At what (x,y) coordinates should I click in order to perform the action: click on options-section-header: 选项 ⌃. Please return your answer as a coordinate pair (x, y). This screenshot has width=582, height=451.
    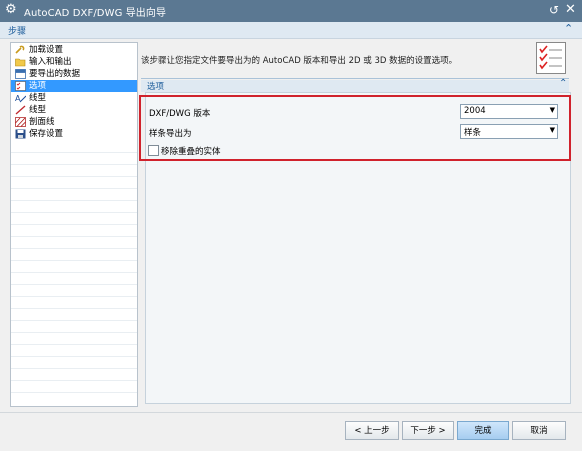
    Looking at the image, I should click on (355, 85).